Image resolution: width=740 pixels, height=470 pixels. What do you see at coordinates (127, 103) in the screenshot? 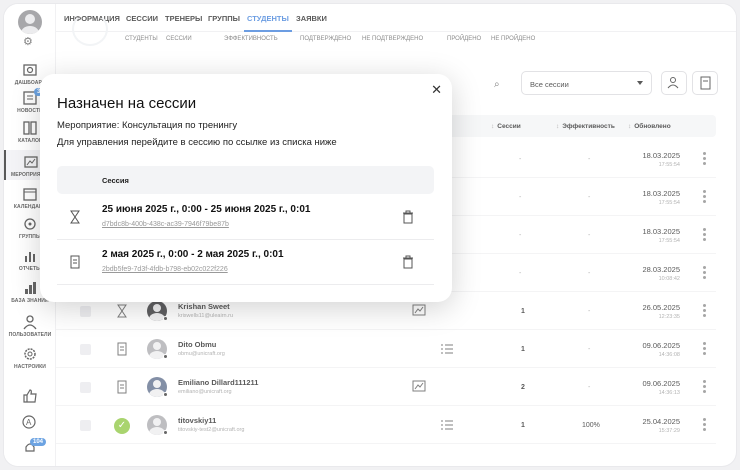
I see `modal-title: Назначен на сессии` at bounding box center [127, 103].